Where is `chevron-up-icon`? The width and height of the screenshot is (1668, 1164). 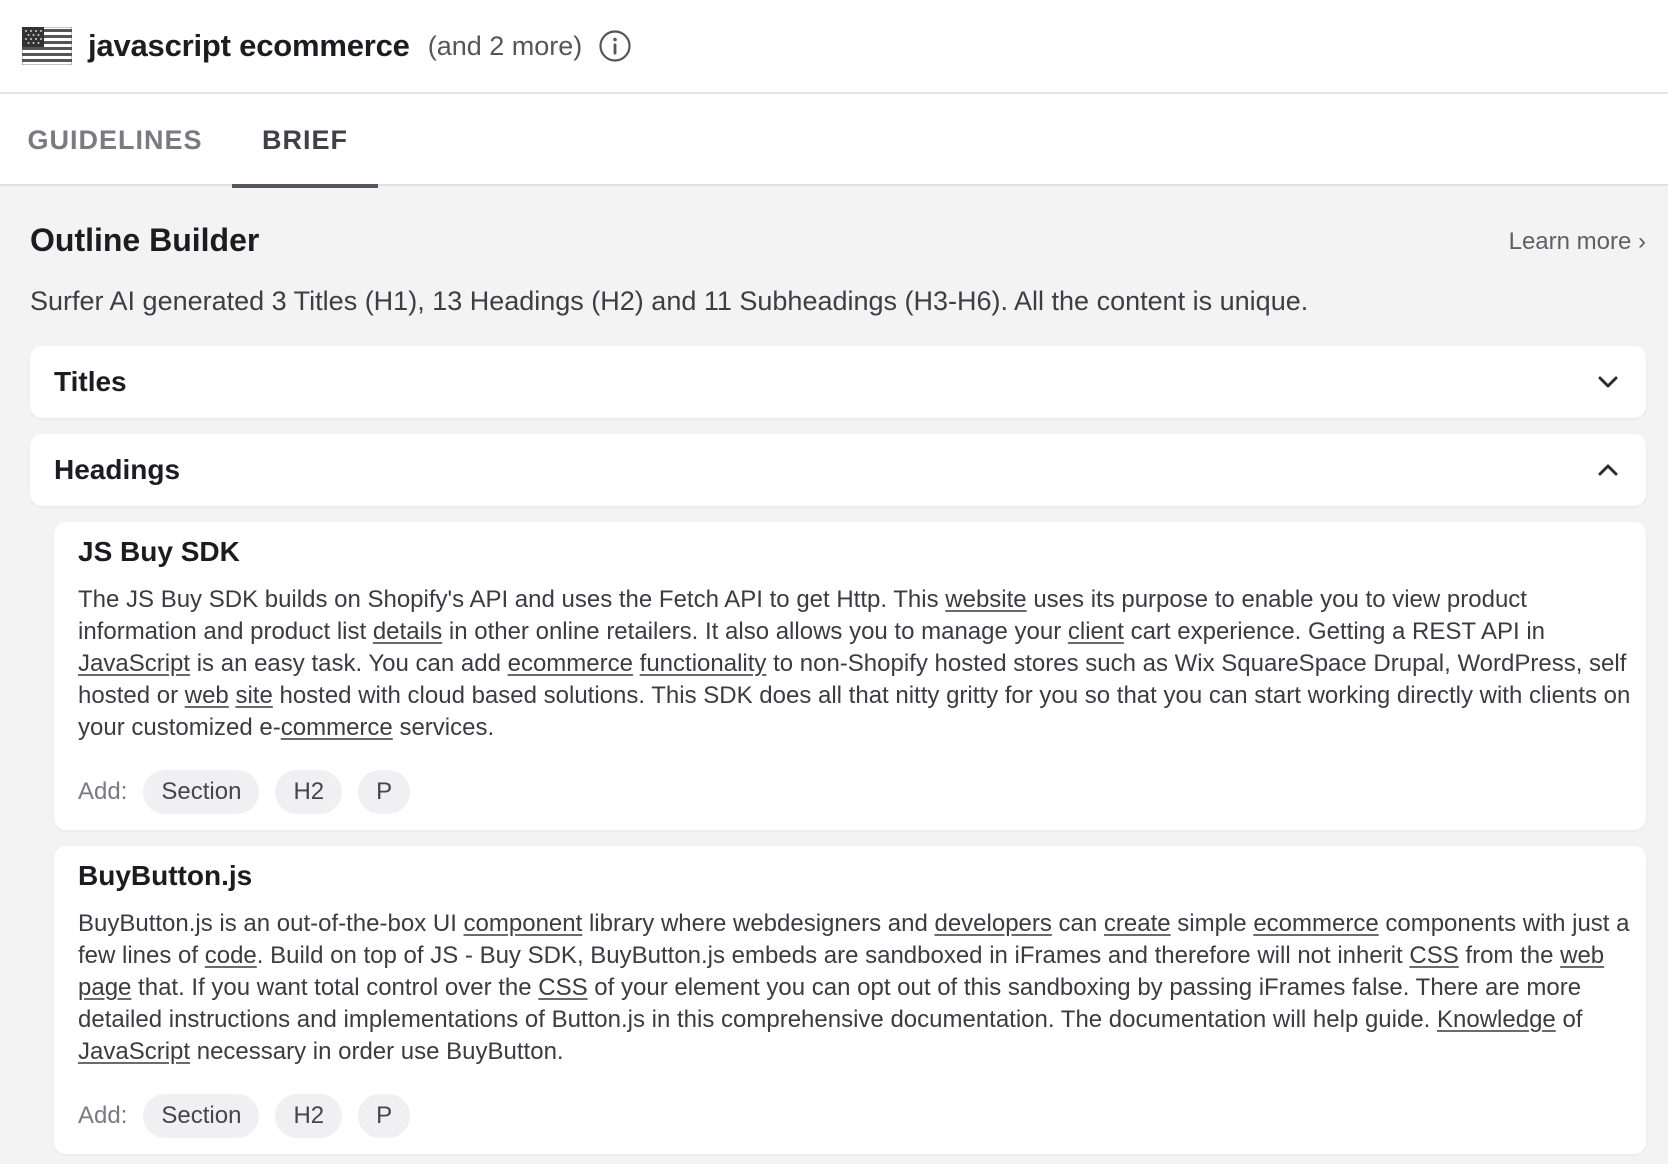
chevron-up-icon is located at coordinates (1608, 470).